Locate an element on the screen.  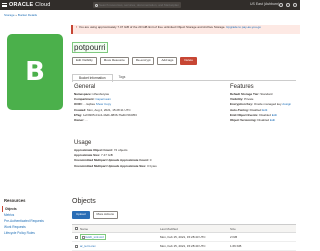
tier-value: Standard is located at coordinates (266, 94).